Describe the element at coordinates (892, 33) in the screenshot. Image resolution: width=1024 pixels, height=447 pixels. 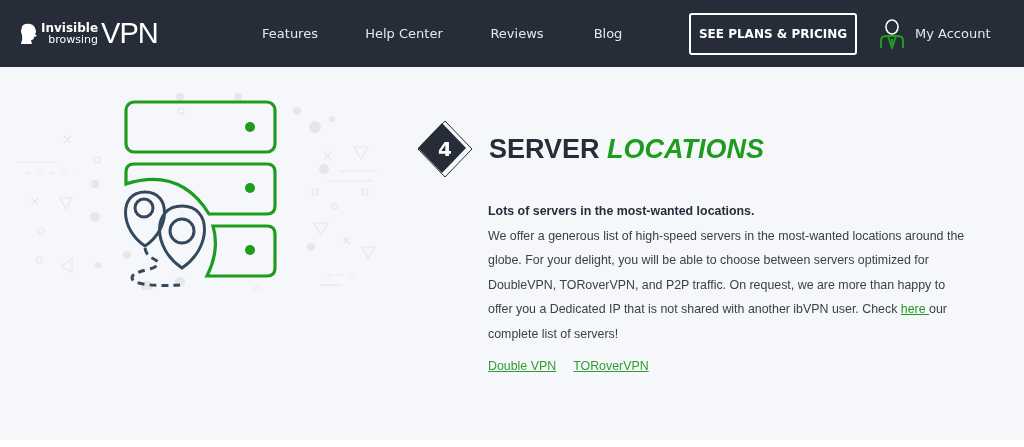
I see `user-icon` at that location.